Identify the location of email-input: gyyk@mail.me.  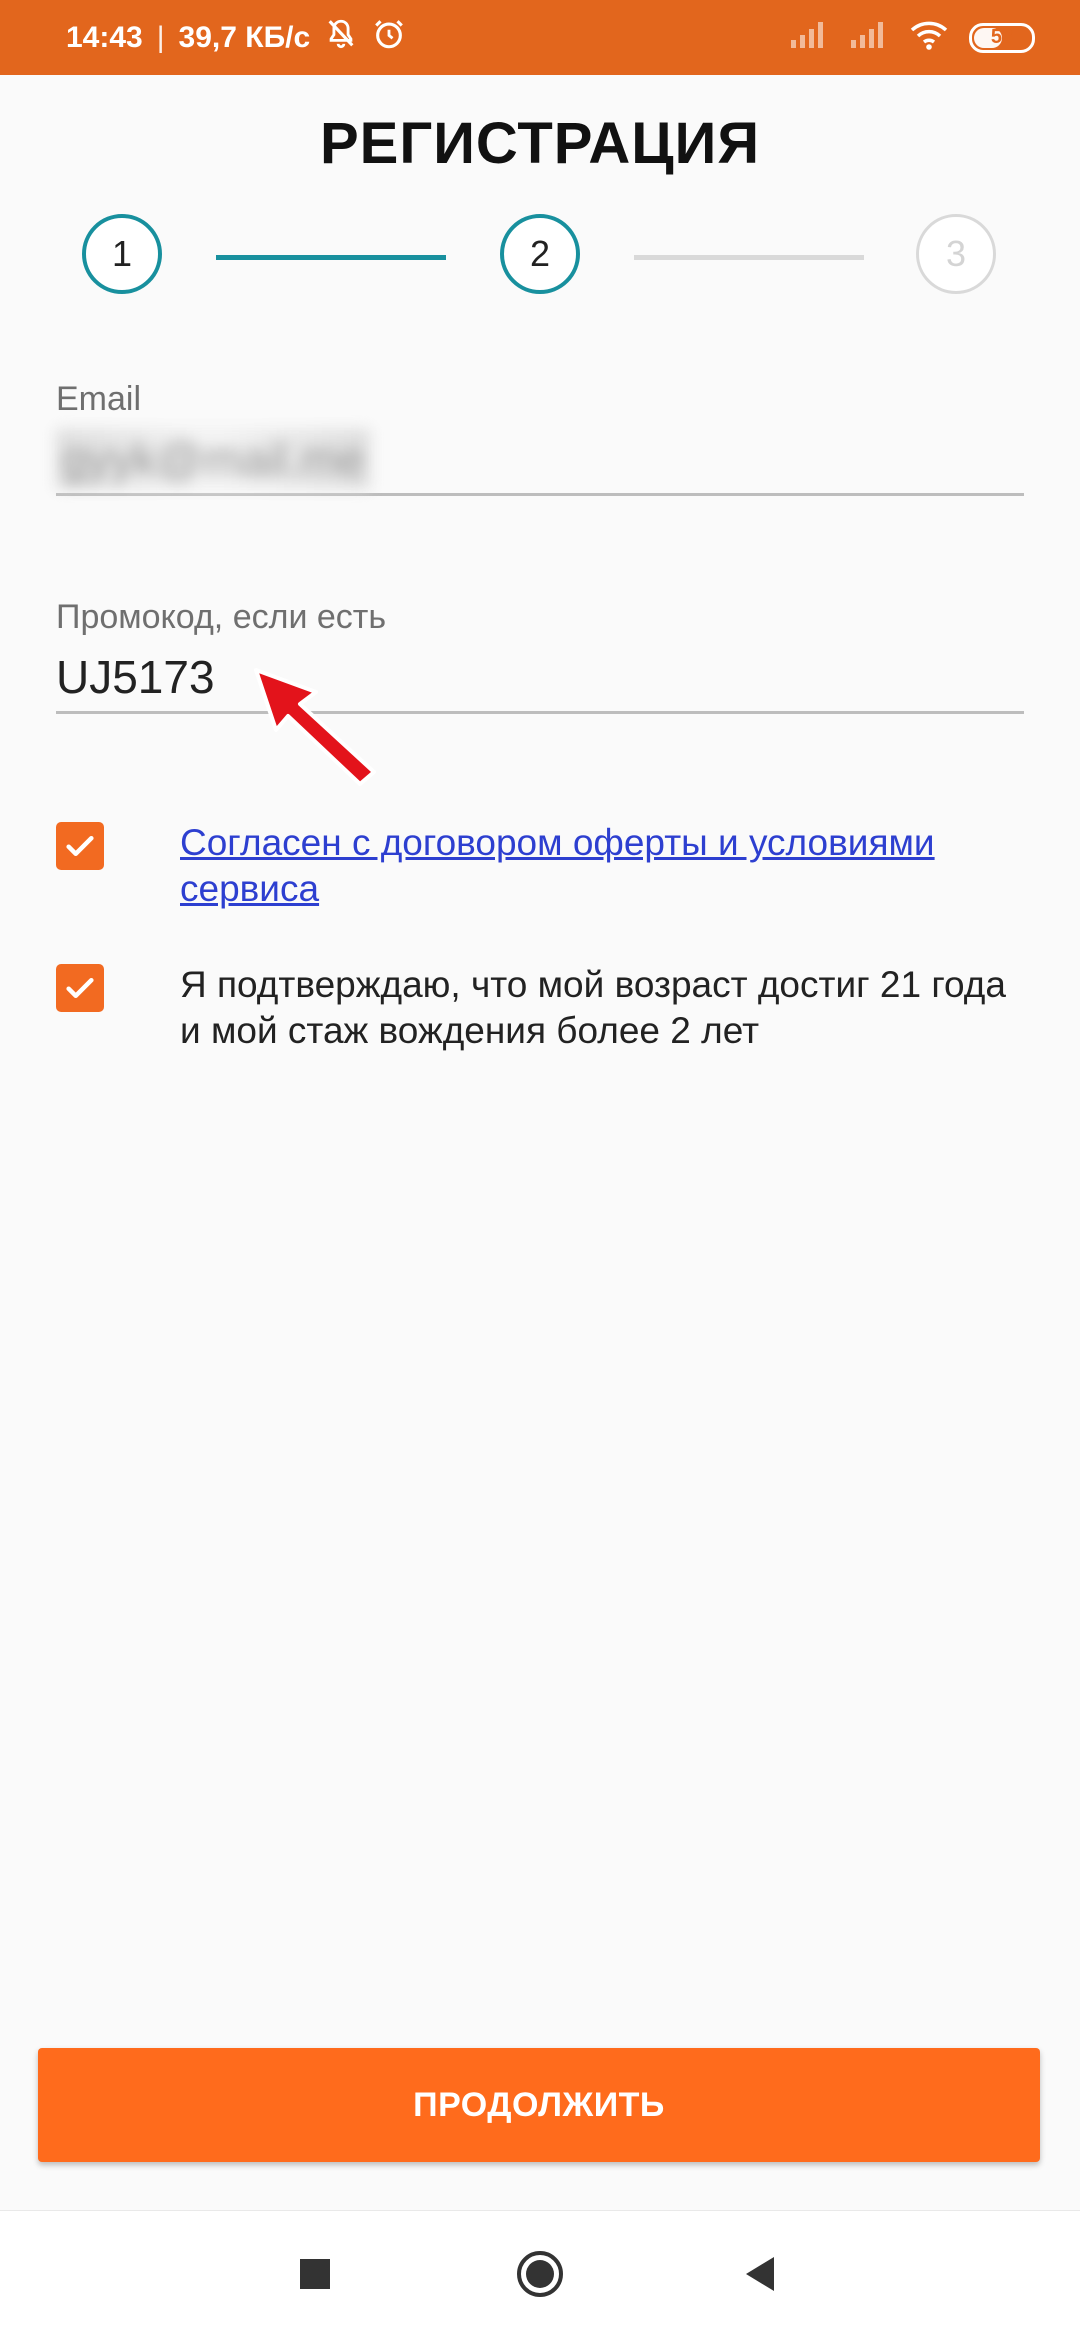
(540, 459).